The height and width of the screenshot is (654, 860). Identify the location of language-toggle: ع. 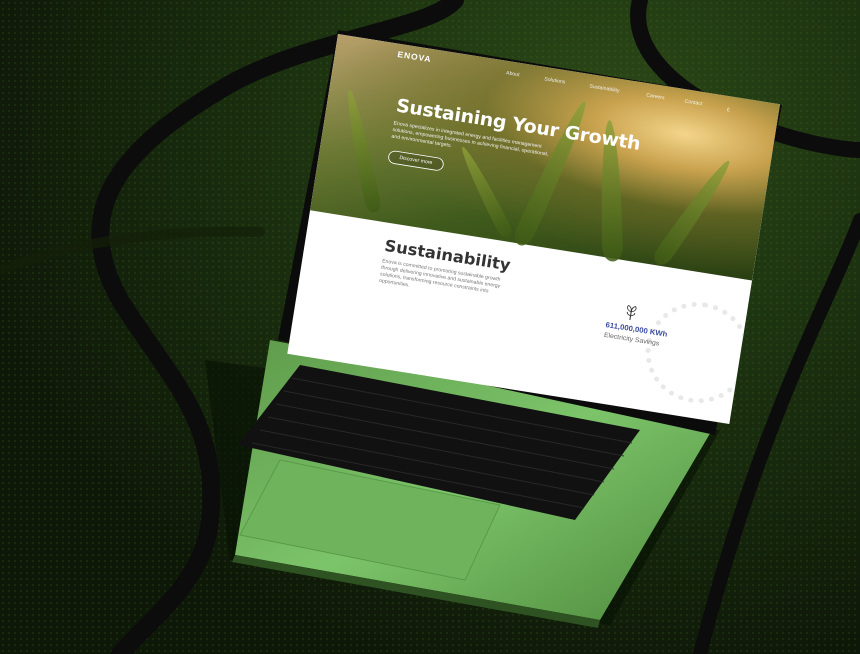
(729, 109).